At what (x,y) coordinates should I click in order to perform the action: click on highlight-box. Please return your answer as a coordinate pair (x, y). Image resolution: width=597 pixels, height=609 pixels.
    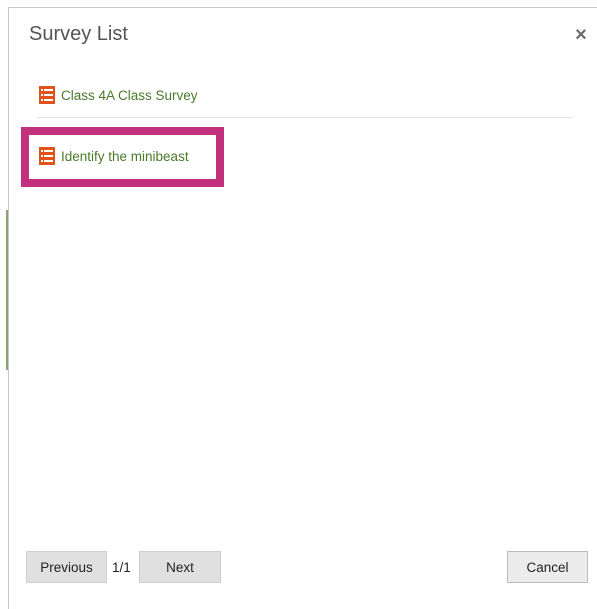
    Looking at the image, I should click on (122, 157).